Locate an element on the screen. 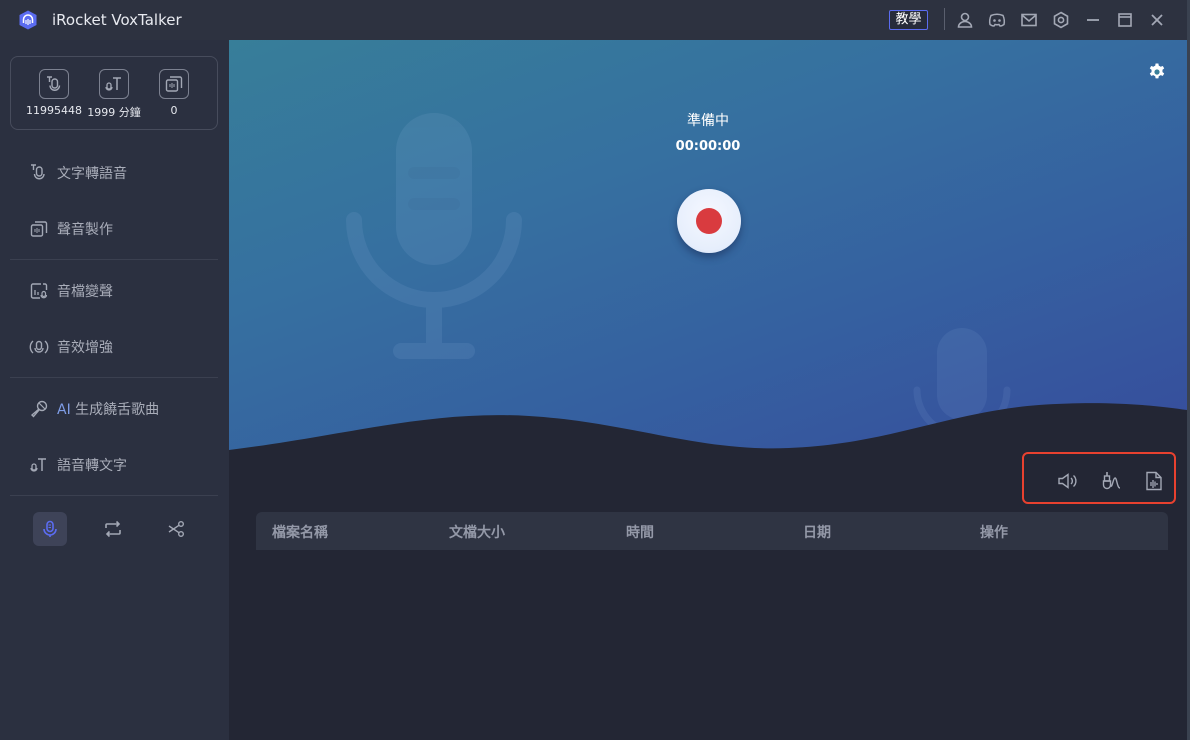 This screenshot has height=740, width=1190. recording-status: 準備中 is located at coordinates (708, 121).